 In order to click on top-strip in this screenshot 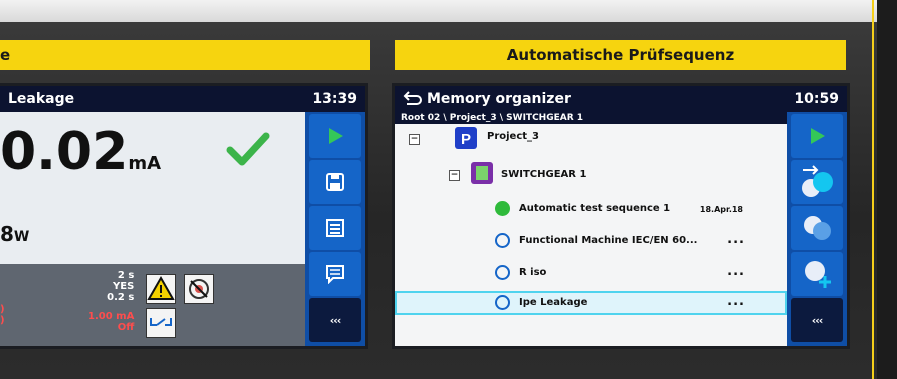, I will do `click(448, 11)`.